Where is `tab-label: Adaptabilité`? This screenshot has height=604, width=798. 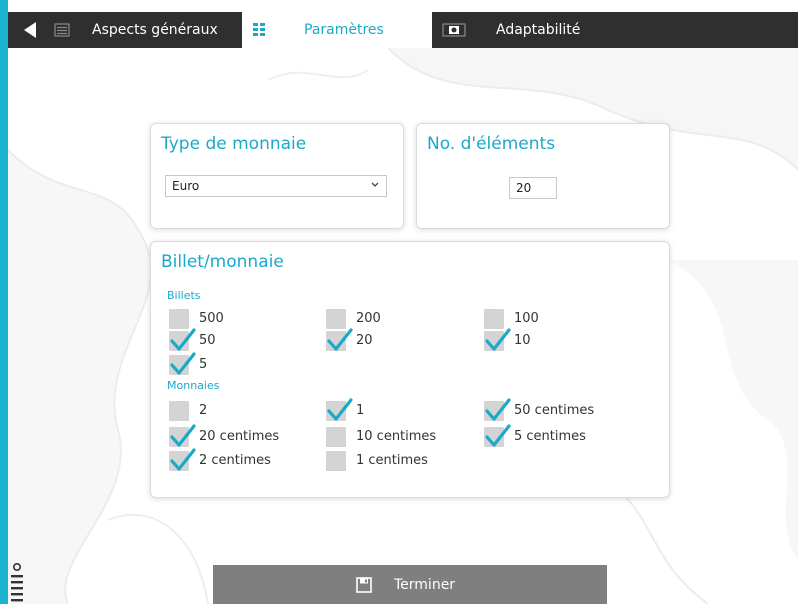 tab-label: Adaptabilité is located at coordinates (538, 30).